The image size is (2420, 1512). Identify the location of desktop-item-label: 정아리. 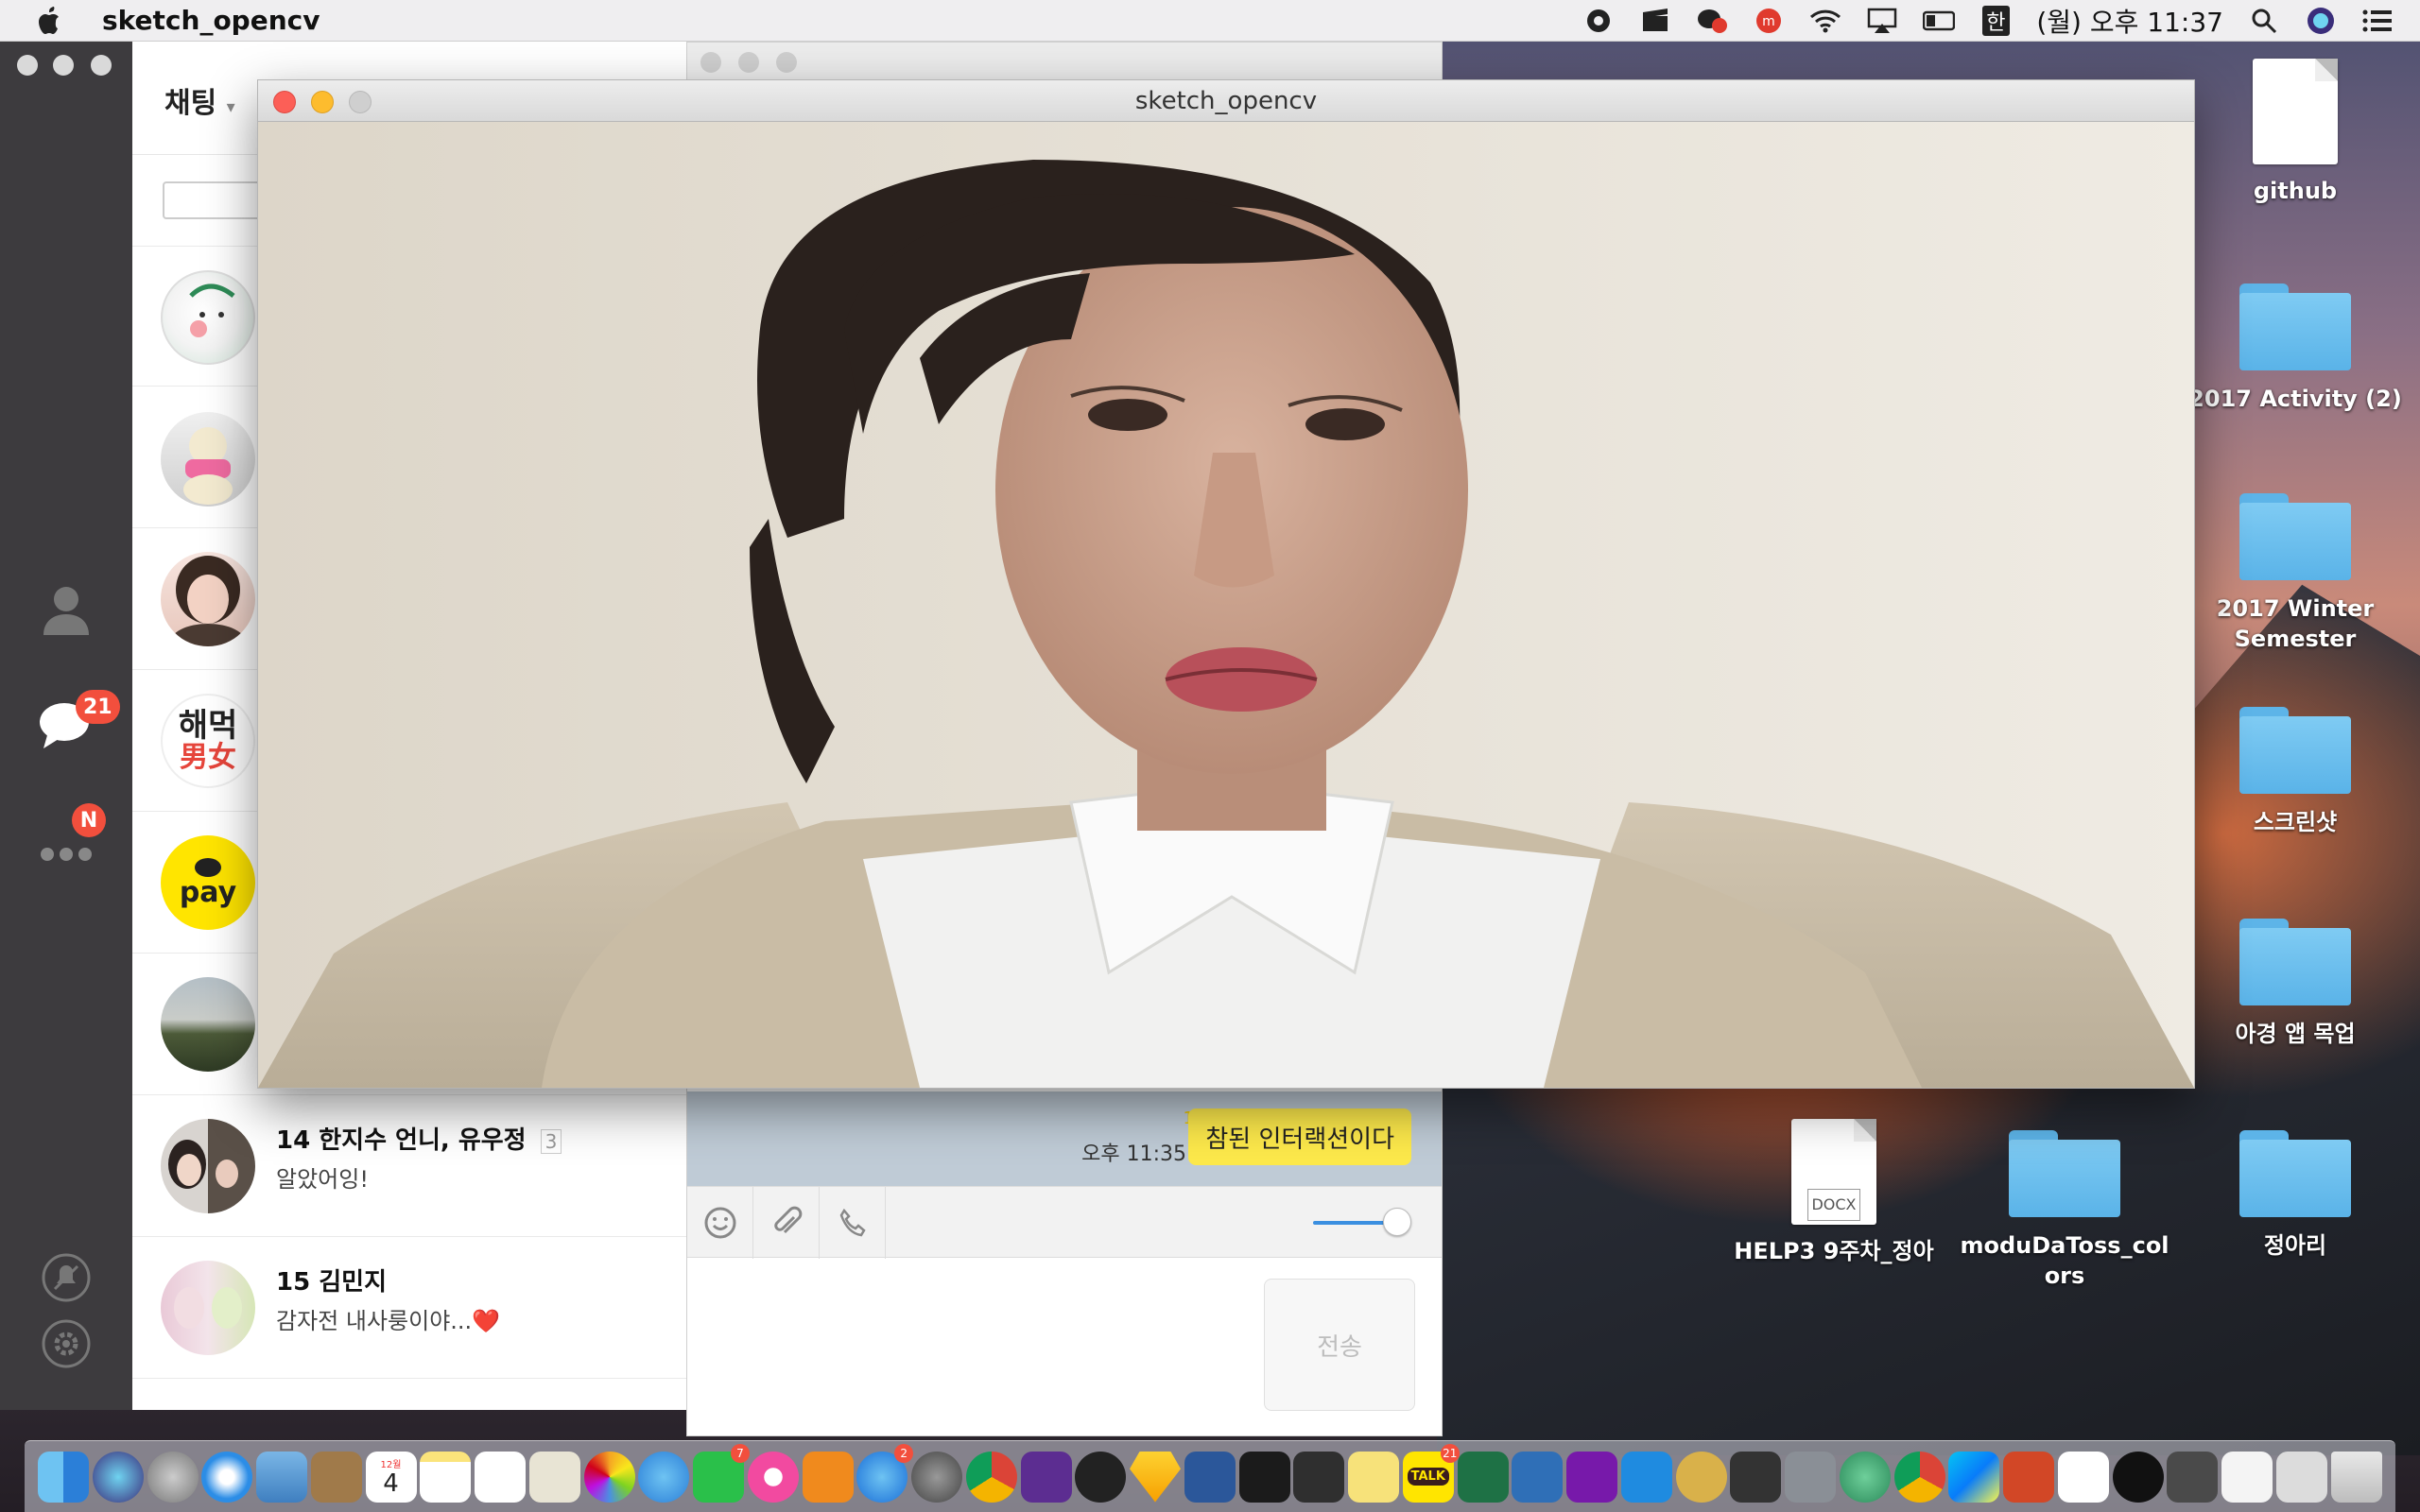
(2295, 1245).